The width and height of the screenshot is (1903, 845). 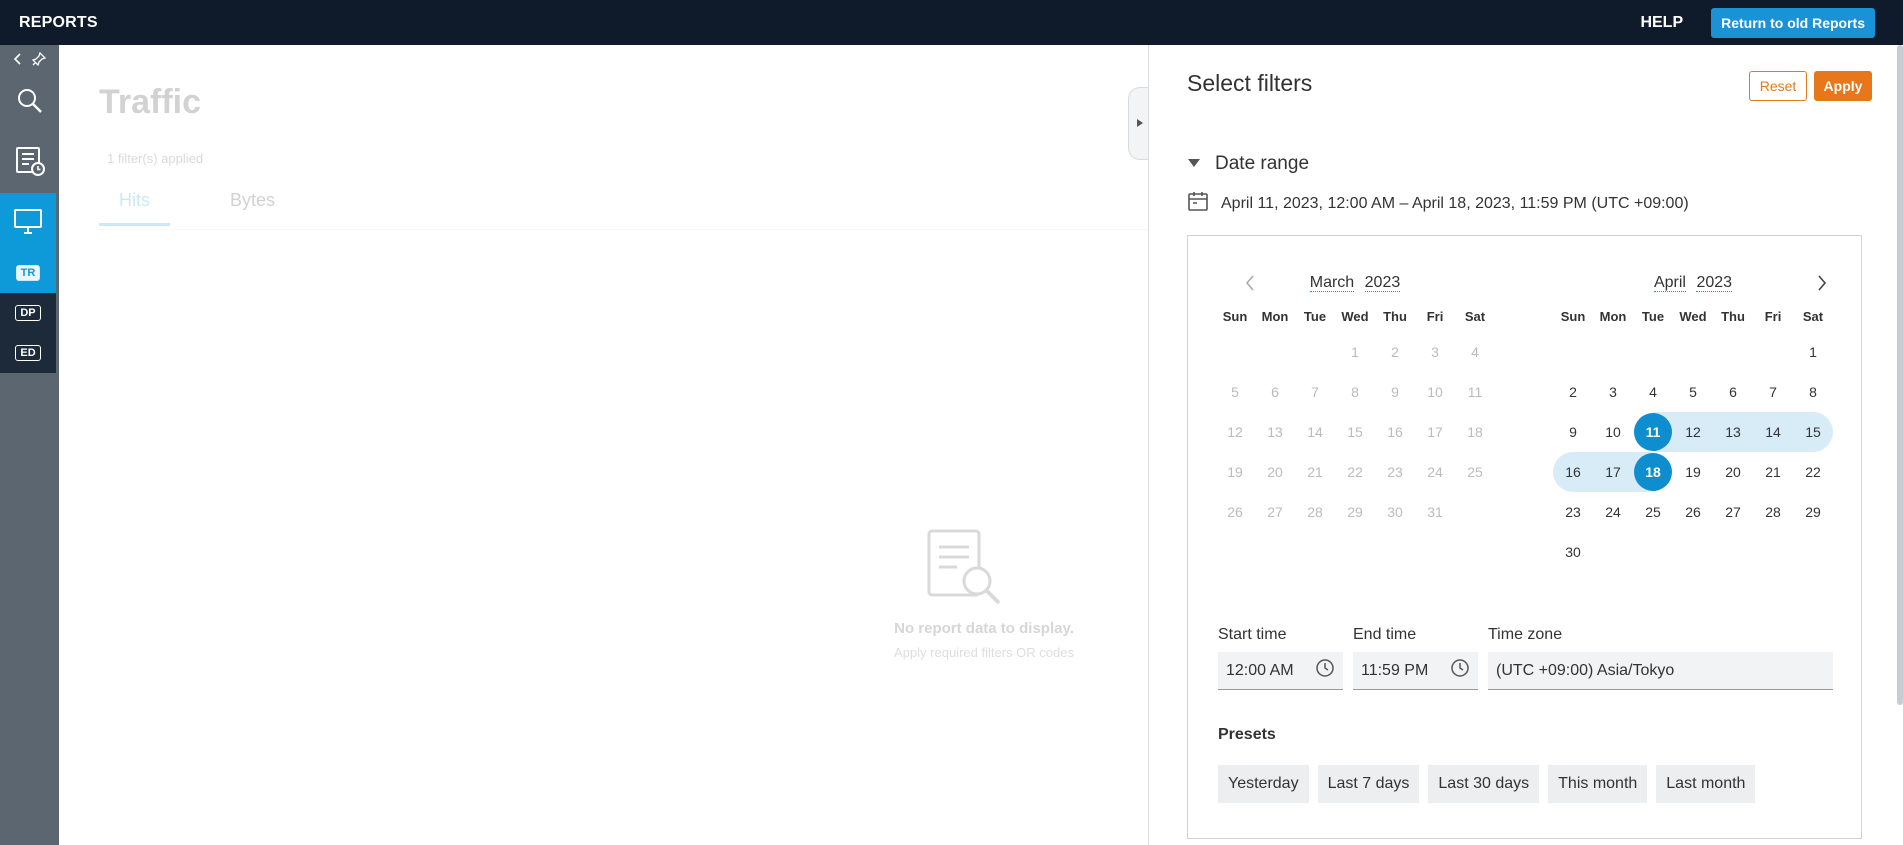 I want to click on day-cell: 28, so click(x=1773, y=512).